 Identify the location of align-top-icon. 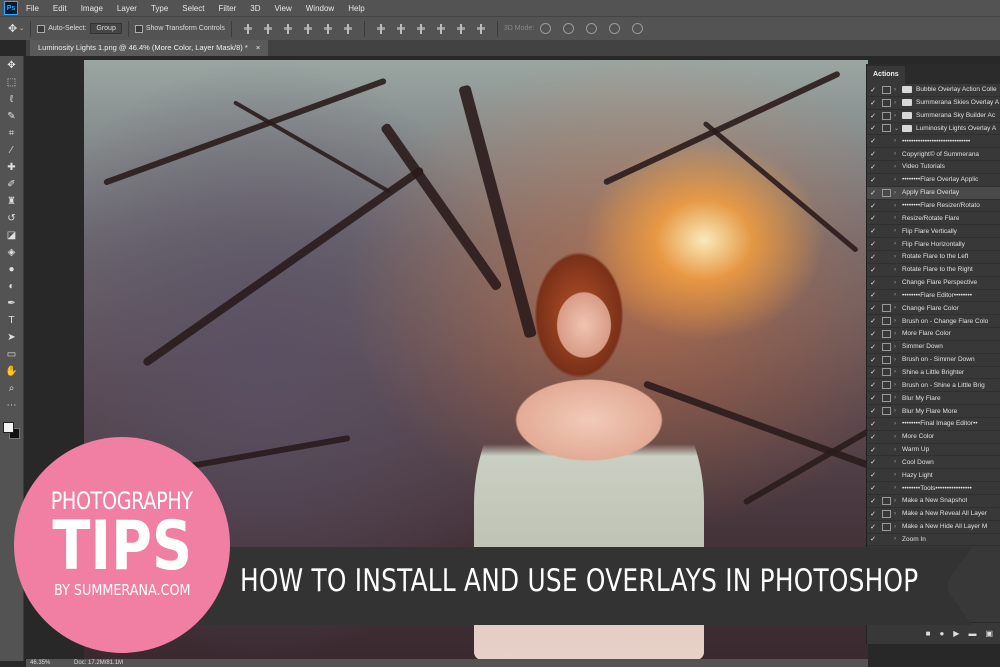
(247, 28).